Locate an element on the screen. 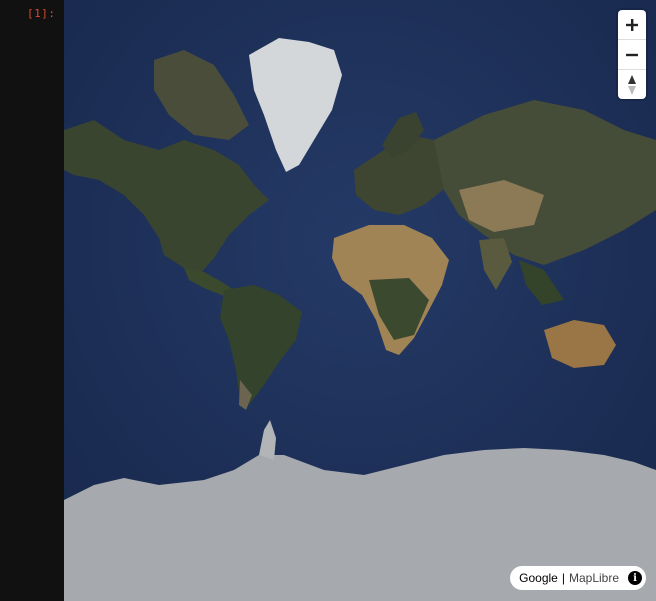 The height and width of the screenshot is (601, 656). reset-bearing-button is located at coordinates (632, 84).